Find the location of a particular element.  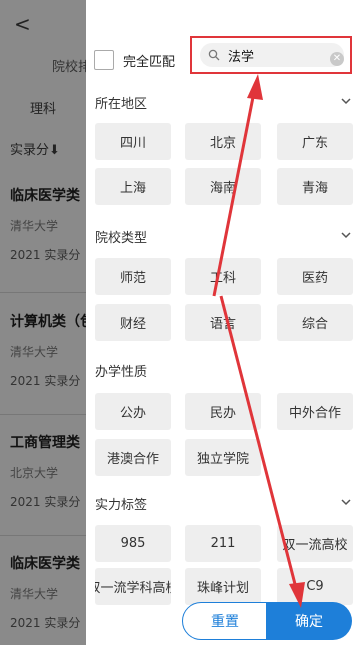

search-icon is located at coordinates (214, 55).